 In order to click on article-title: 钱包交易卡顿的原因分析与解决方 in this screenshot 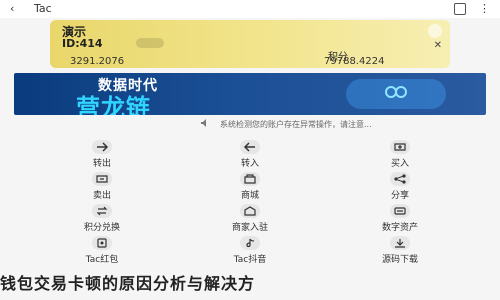, I will do `click(250, 285)`.